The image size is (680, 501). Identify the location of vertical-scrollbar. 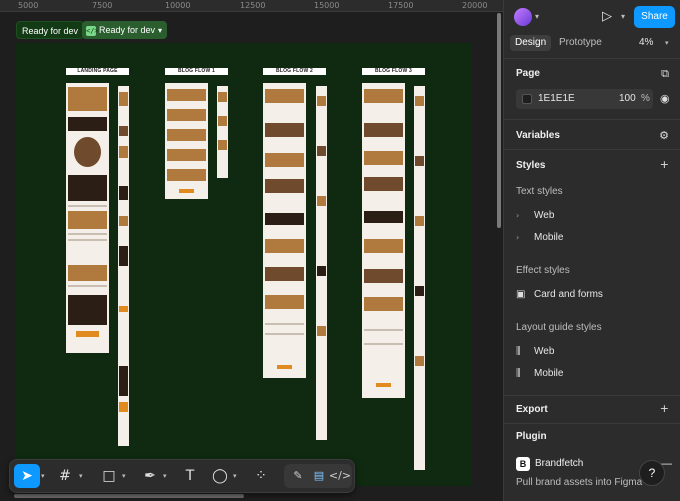
(499, 120).